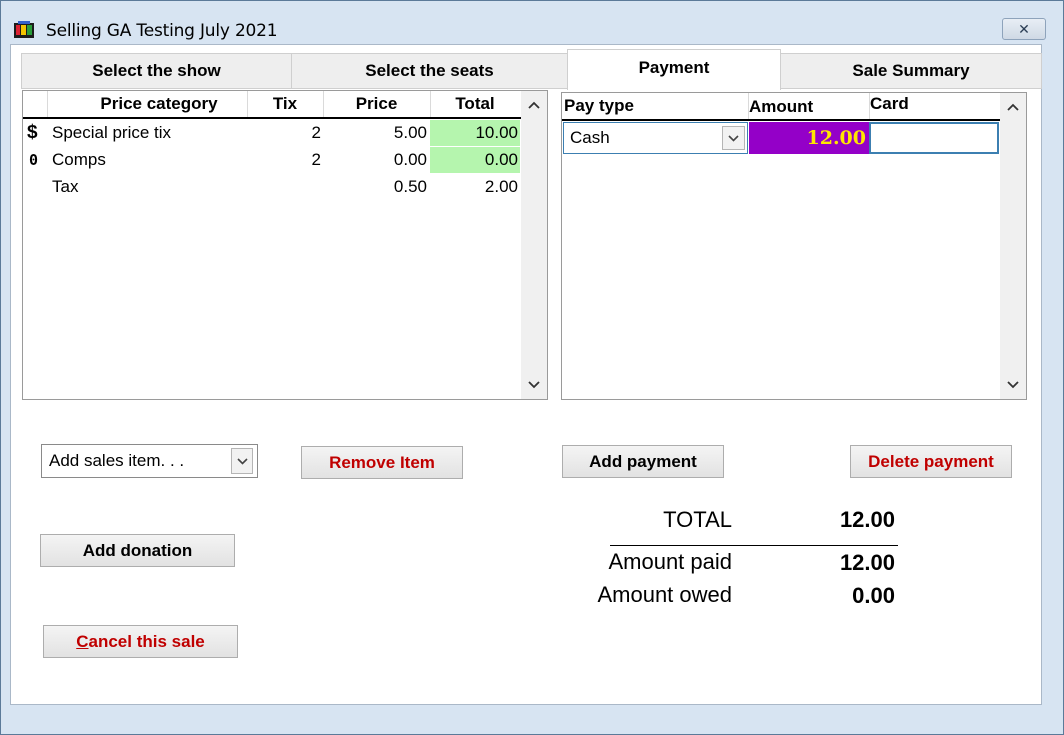 This screenshot has height=735, width=1064. Describe the element at coordinates (36, 187) in the screenshot. I see `row-icon` at that location.